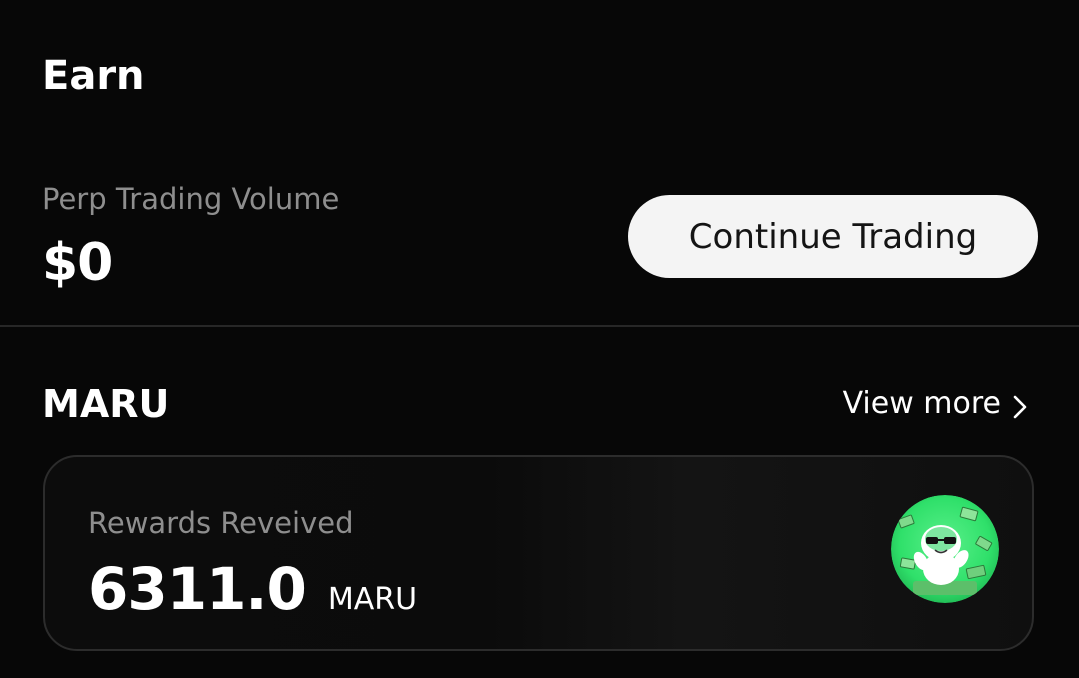 The height and width of the screenshot is (678, 1079). What do you see at coordinates (191, 199) in the screenshot?
I see `perp-volume-label: Perp Trading Volume` at bounding box center [191, 199].